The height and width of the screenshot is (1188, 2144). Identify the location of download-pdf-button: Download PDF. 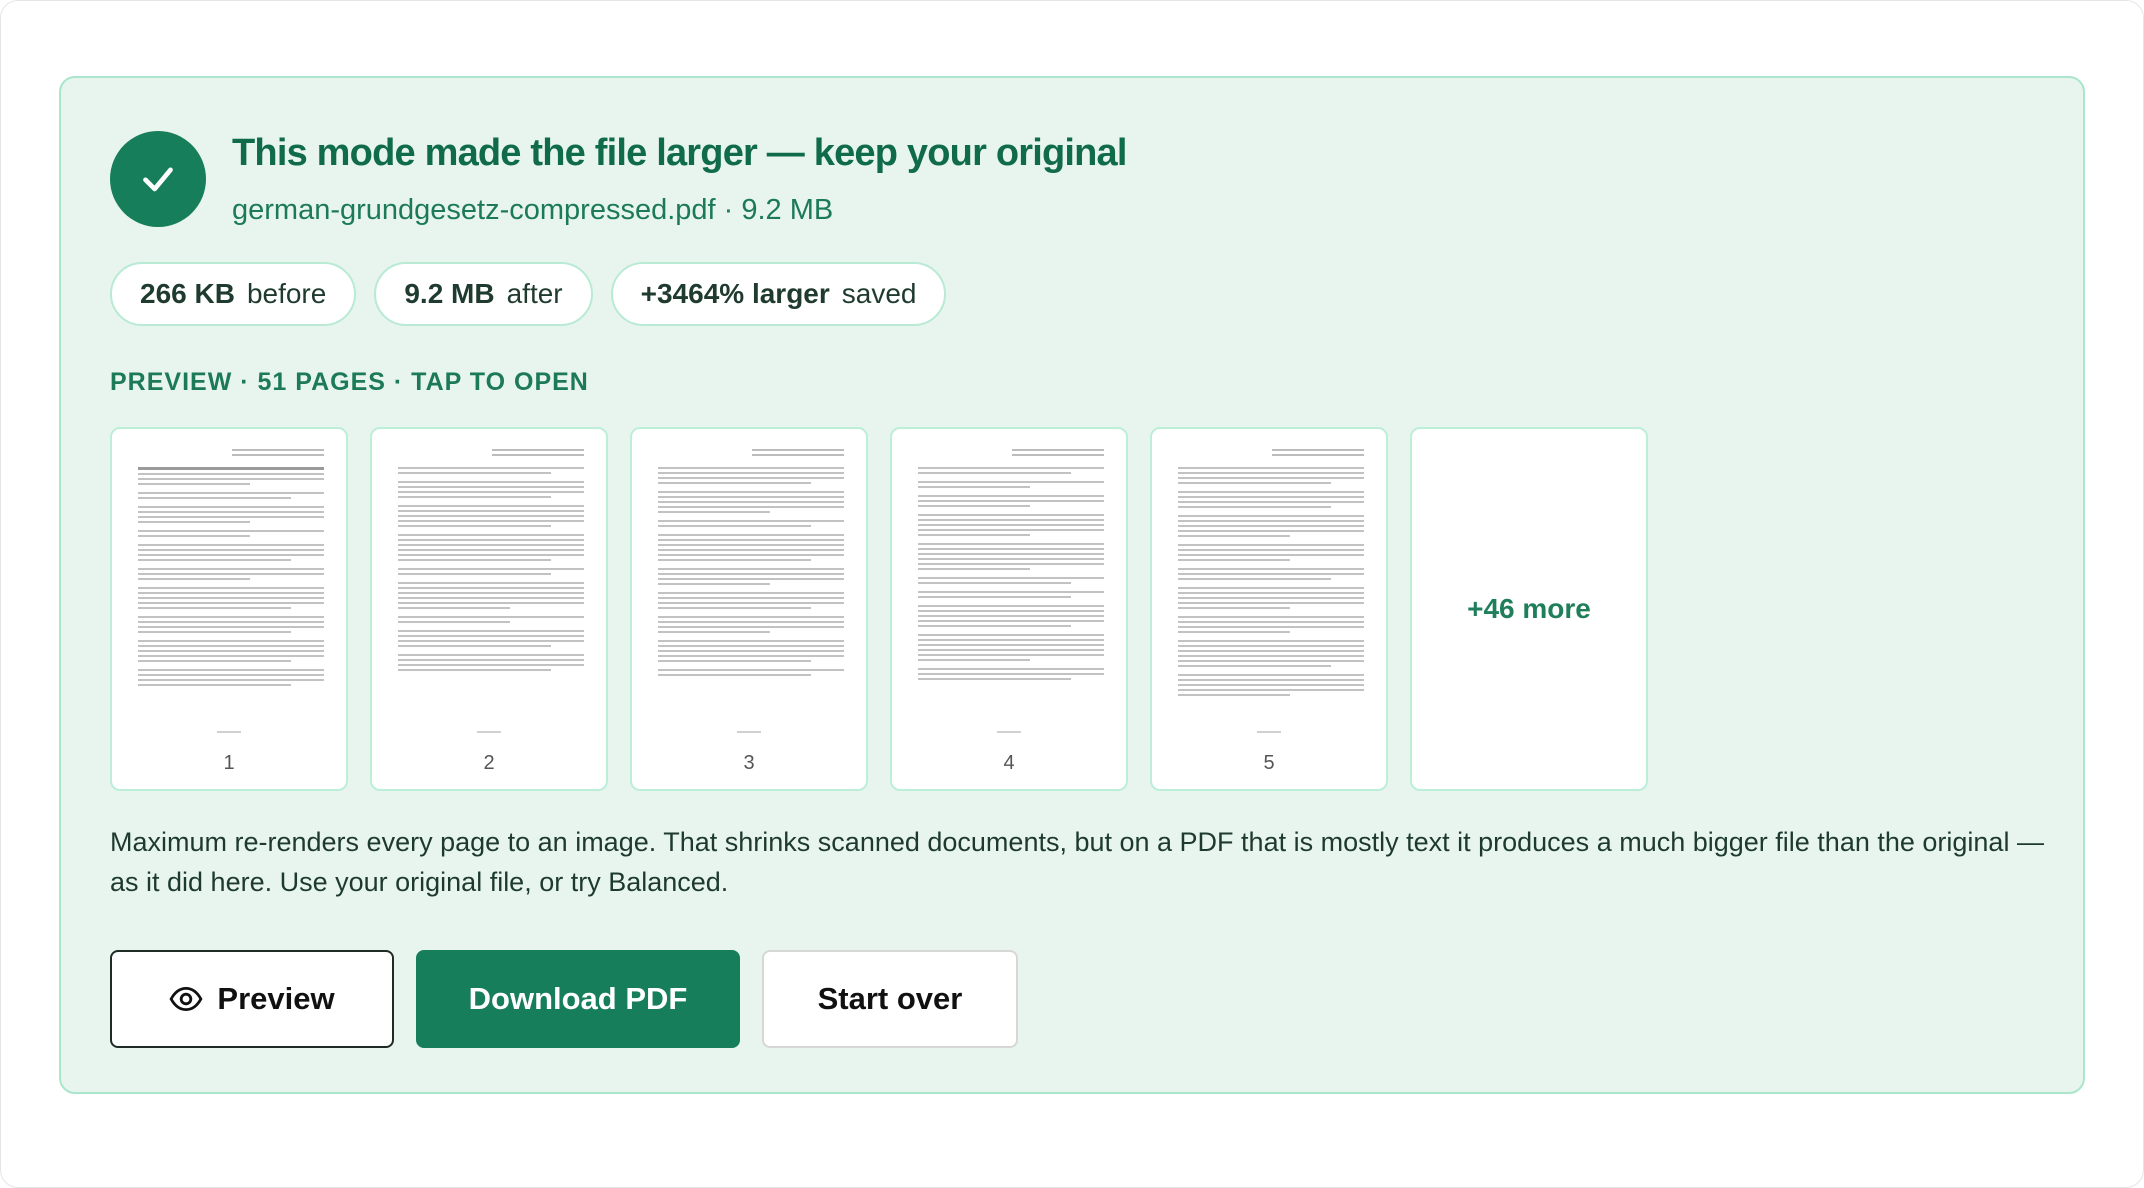
(578, 999).